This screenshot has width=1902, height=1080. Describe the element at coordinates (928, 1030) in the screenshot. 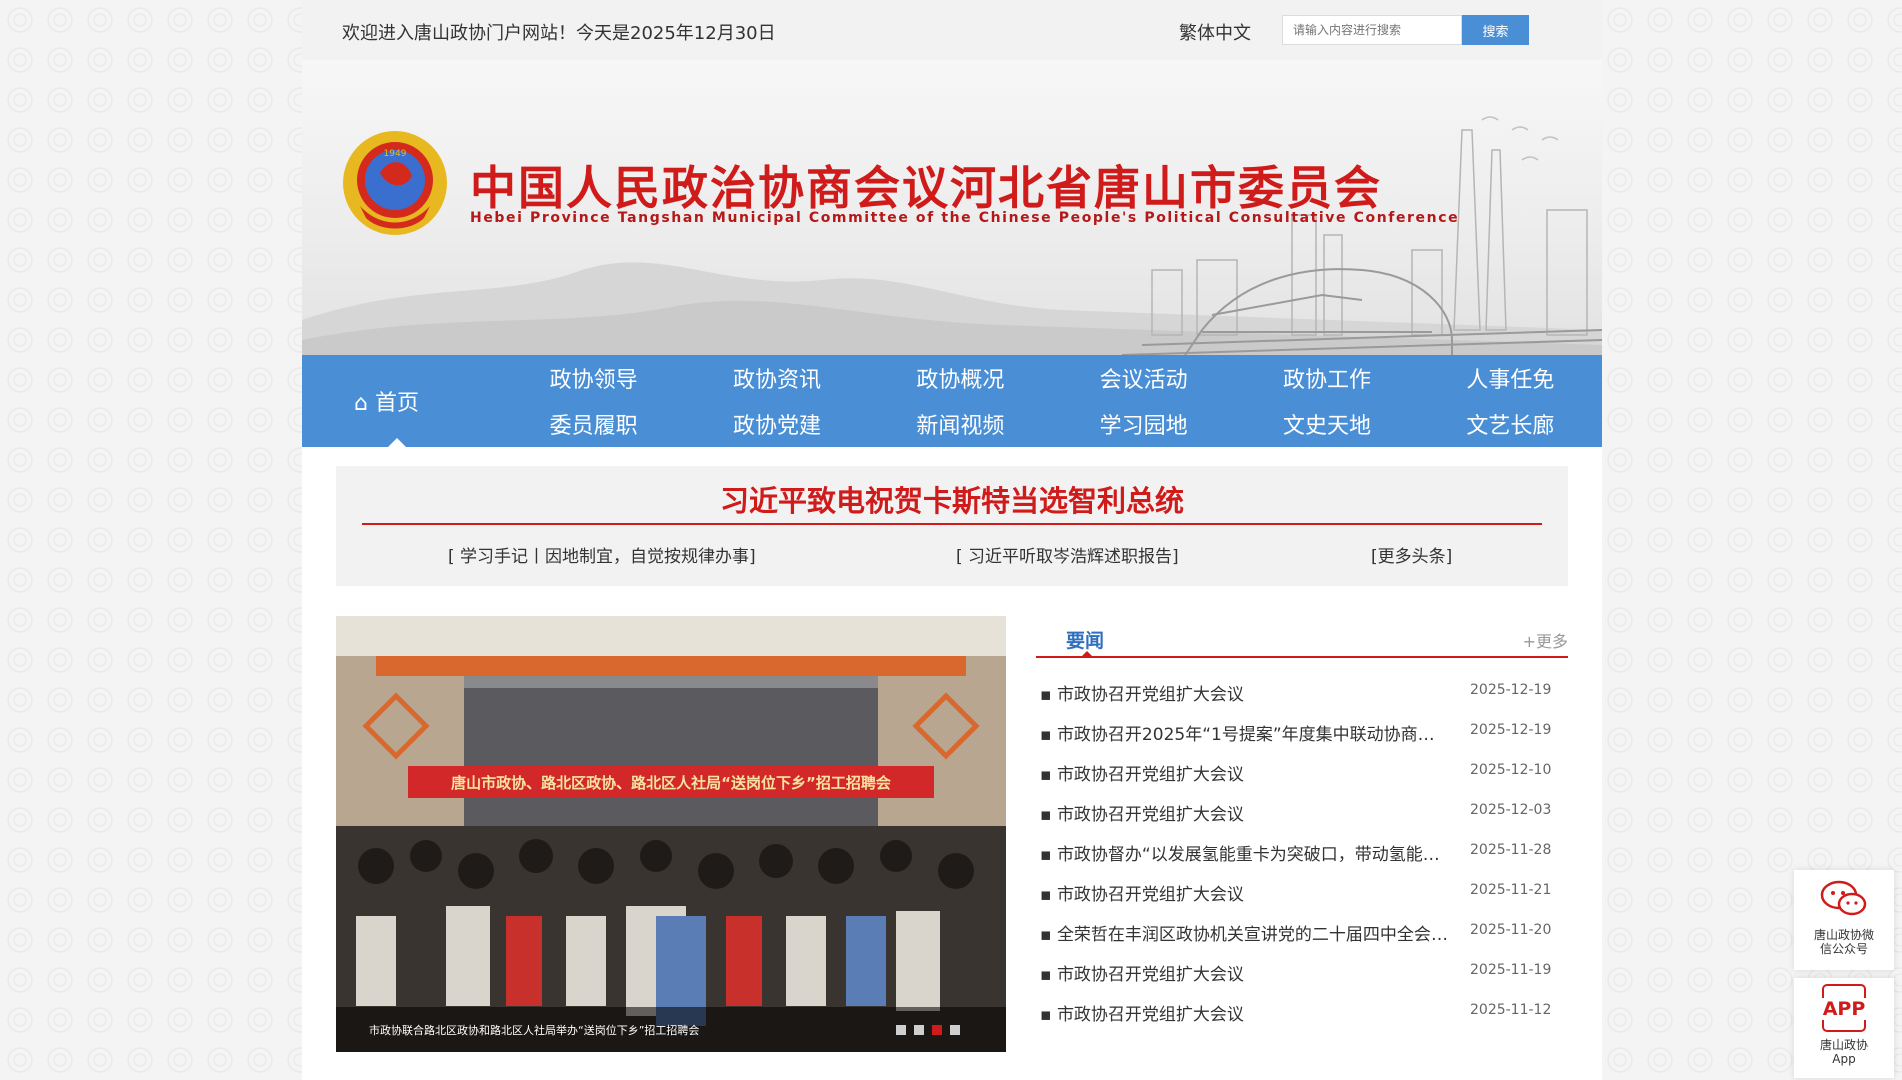

I see `carousel-dots` at that location.